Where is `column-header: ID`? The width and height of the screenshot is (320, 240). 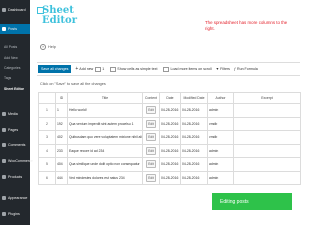 column-header: ID is located at coordinates (61, 98).